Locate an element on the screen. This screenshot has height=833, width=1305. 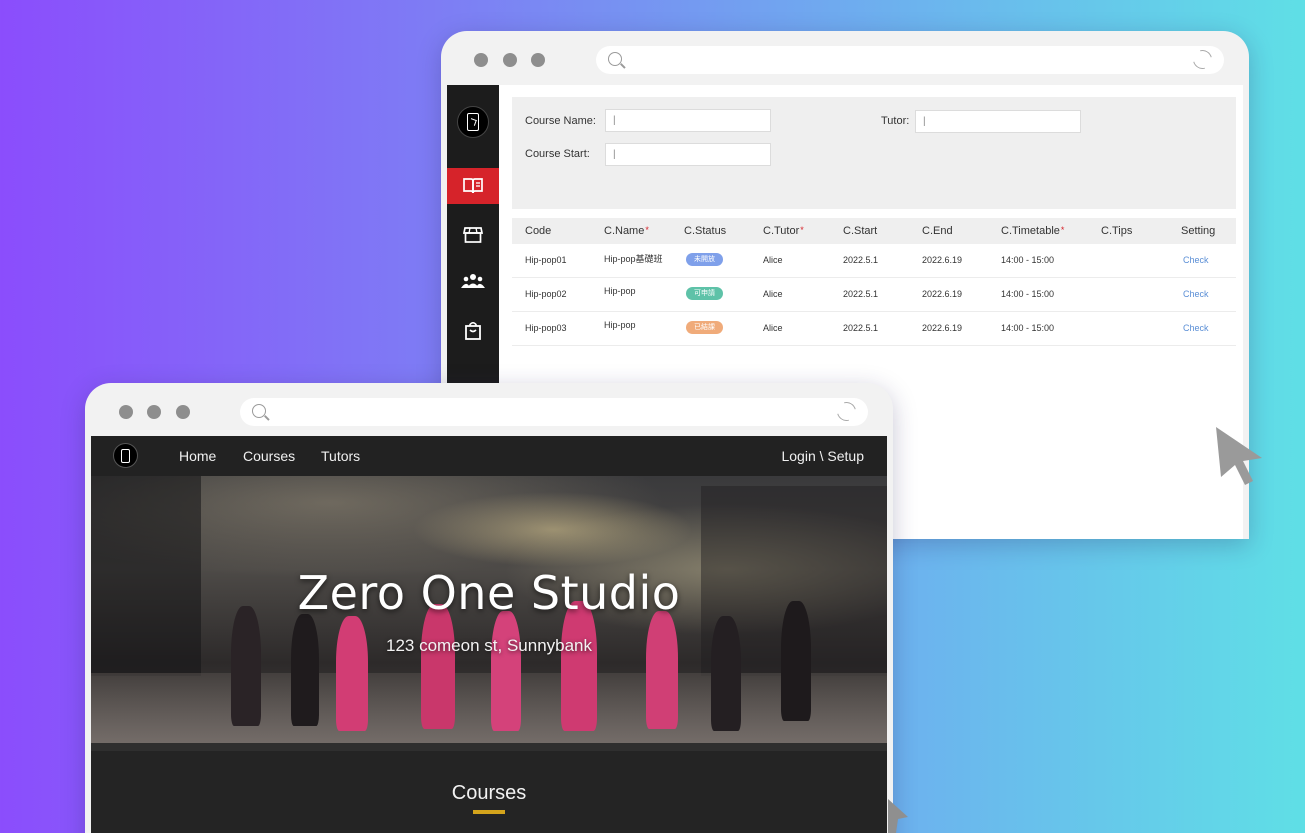
book-icon is located at coordinates (473, 186).